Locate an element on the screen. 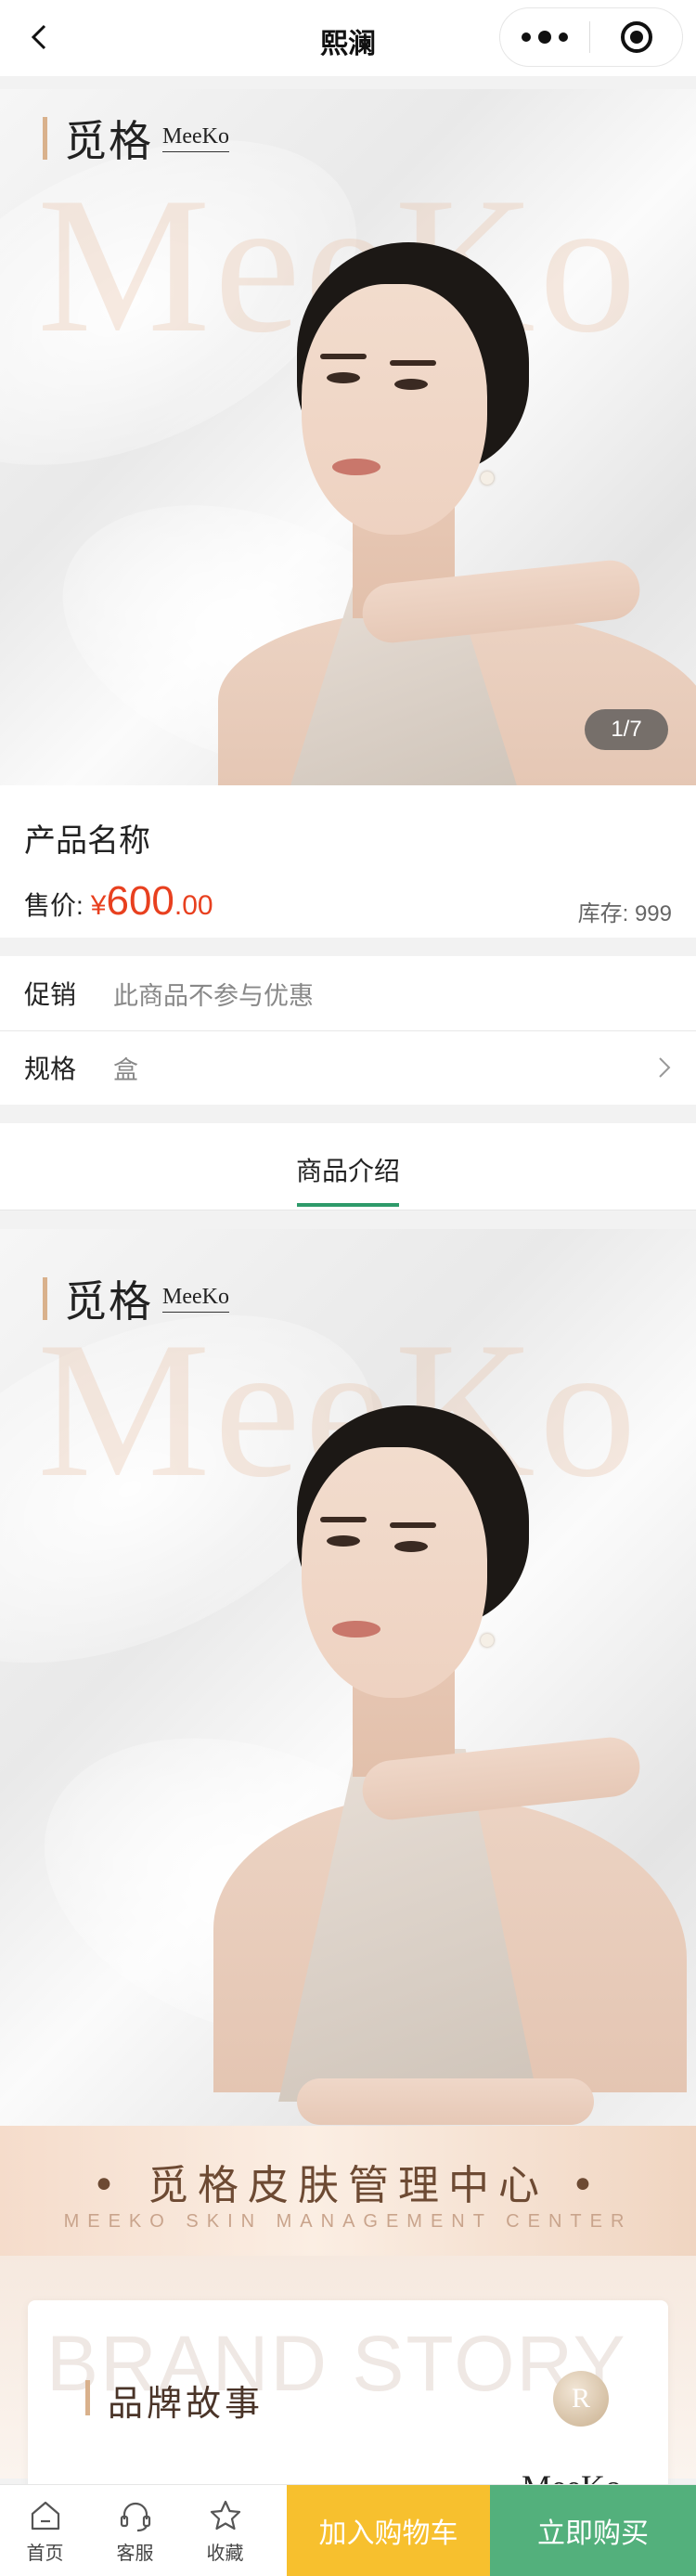 This screenshot has height=2576, width=696. banner-title-cn: • 觅格皮肤管理中心 • is located at coordinates (348, 2185).